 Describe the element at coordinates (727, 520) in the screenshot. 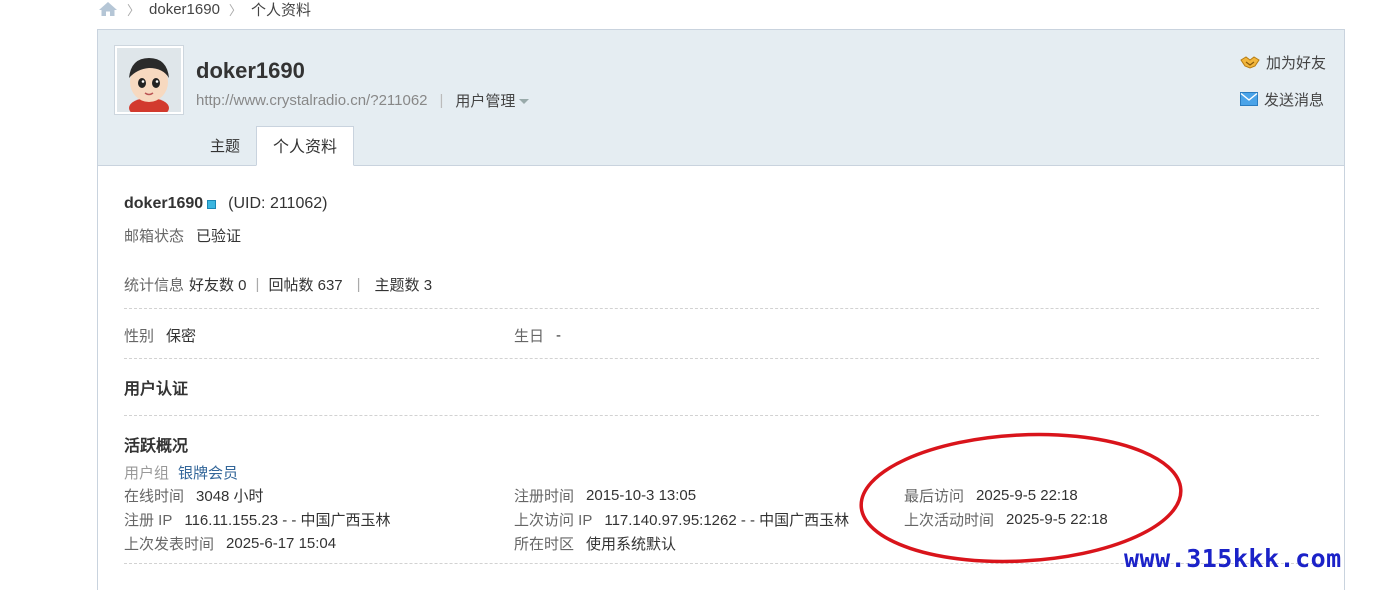

I see `last-ip-value: 117.140.97.95:1262 - - 中国广西玉林` at that location.